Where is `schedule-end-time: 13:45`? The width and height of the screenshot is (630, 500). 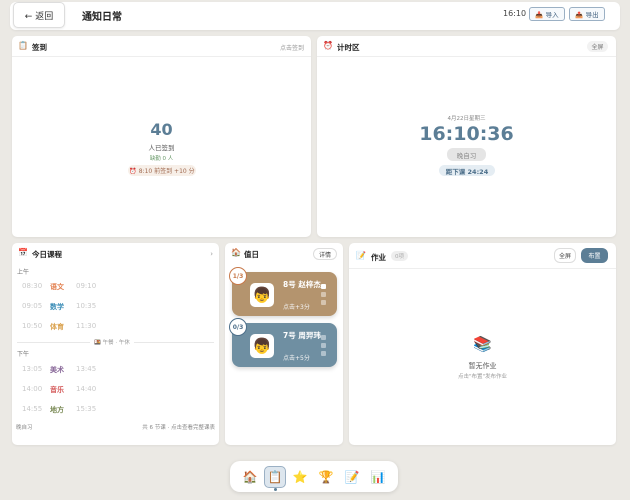 schedule-end-time: 13:45 is located at coordinates (86, 369).